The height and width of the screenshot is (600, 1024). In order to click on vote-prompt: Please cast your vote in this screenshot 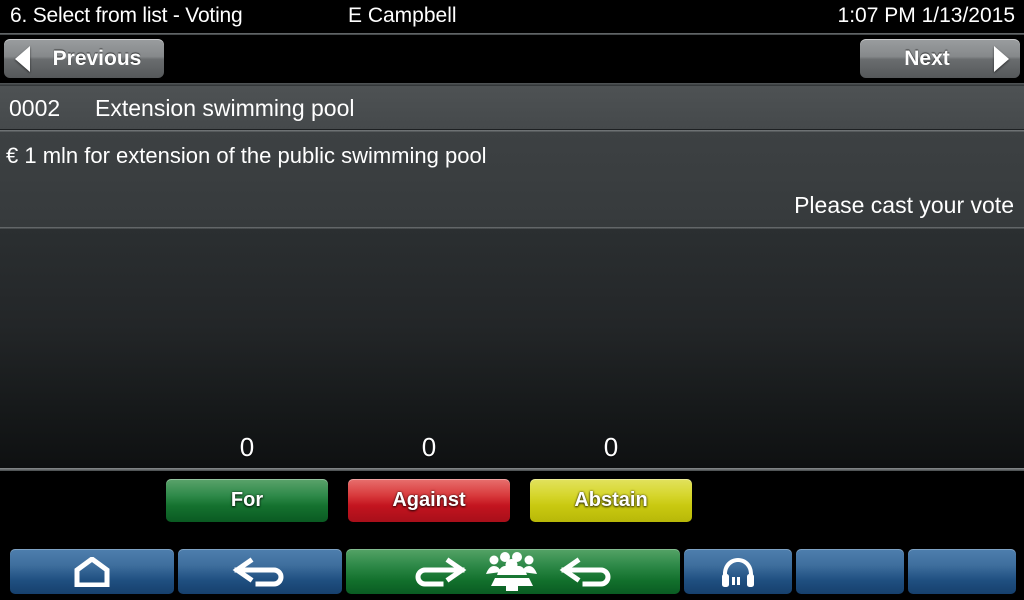, I will do `click(904, 205)`.